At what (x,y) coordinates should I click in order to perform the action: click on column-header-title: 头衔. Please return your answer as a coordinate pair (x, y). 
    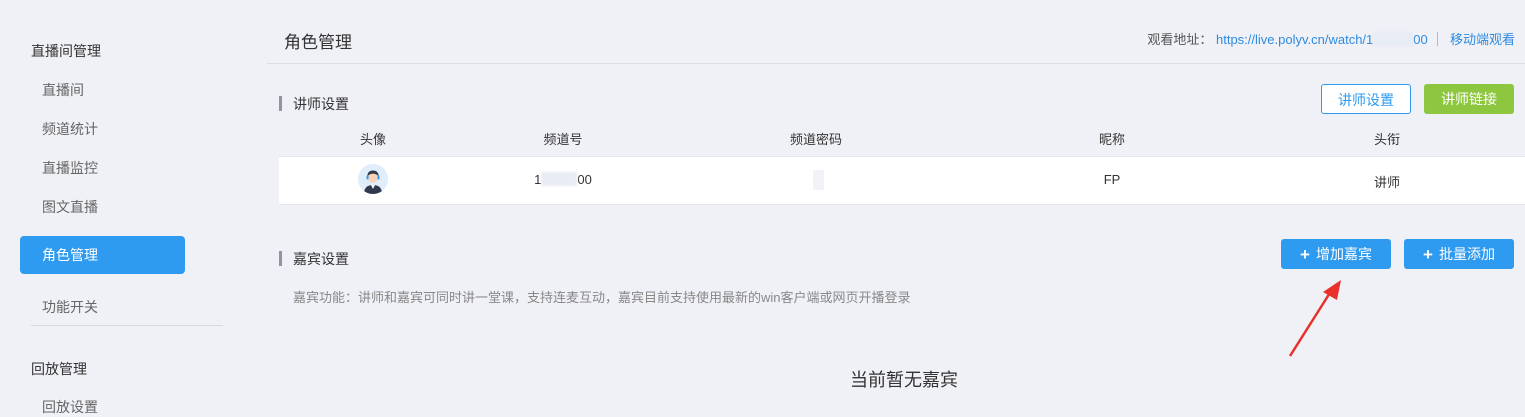
    Looking at the image, I should click on (1387, 139).